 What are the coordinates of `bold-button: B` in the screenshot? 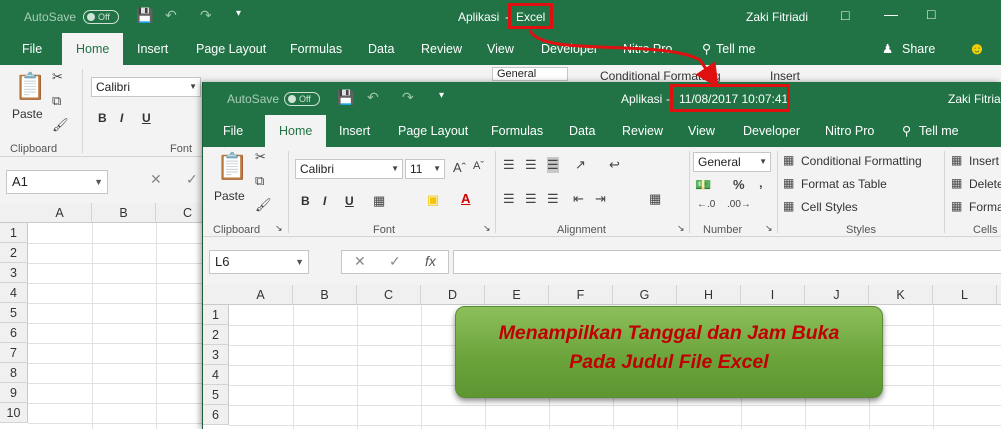 It's located at (305, 201).